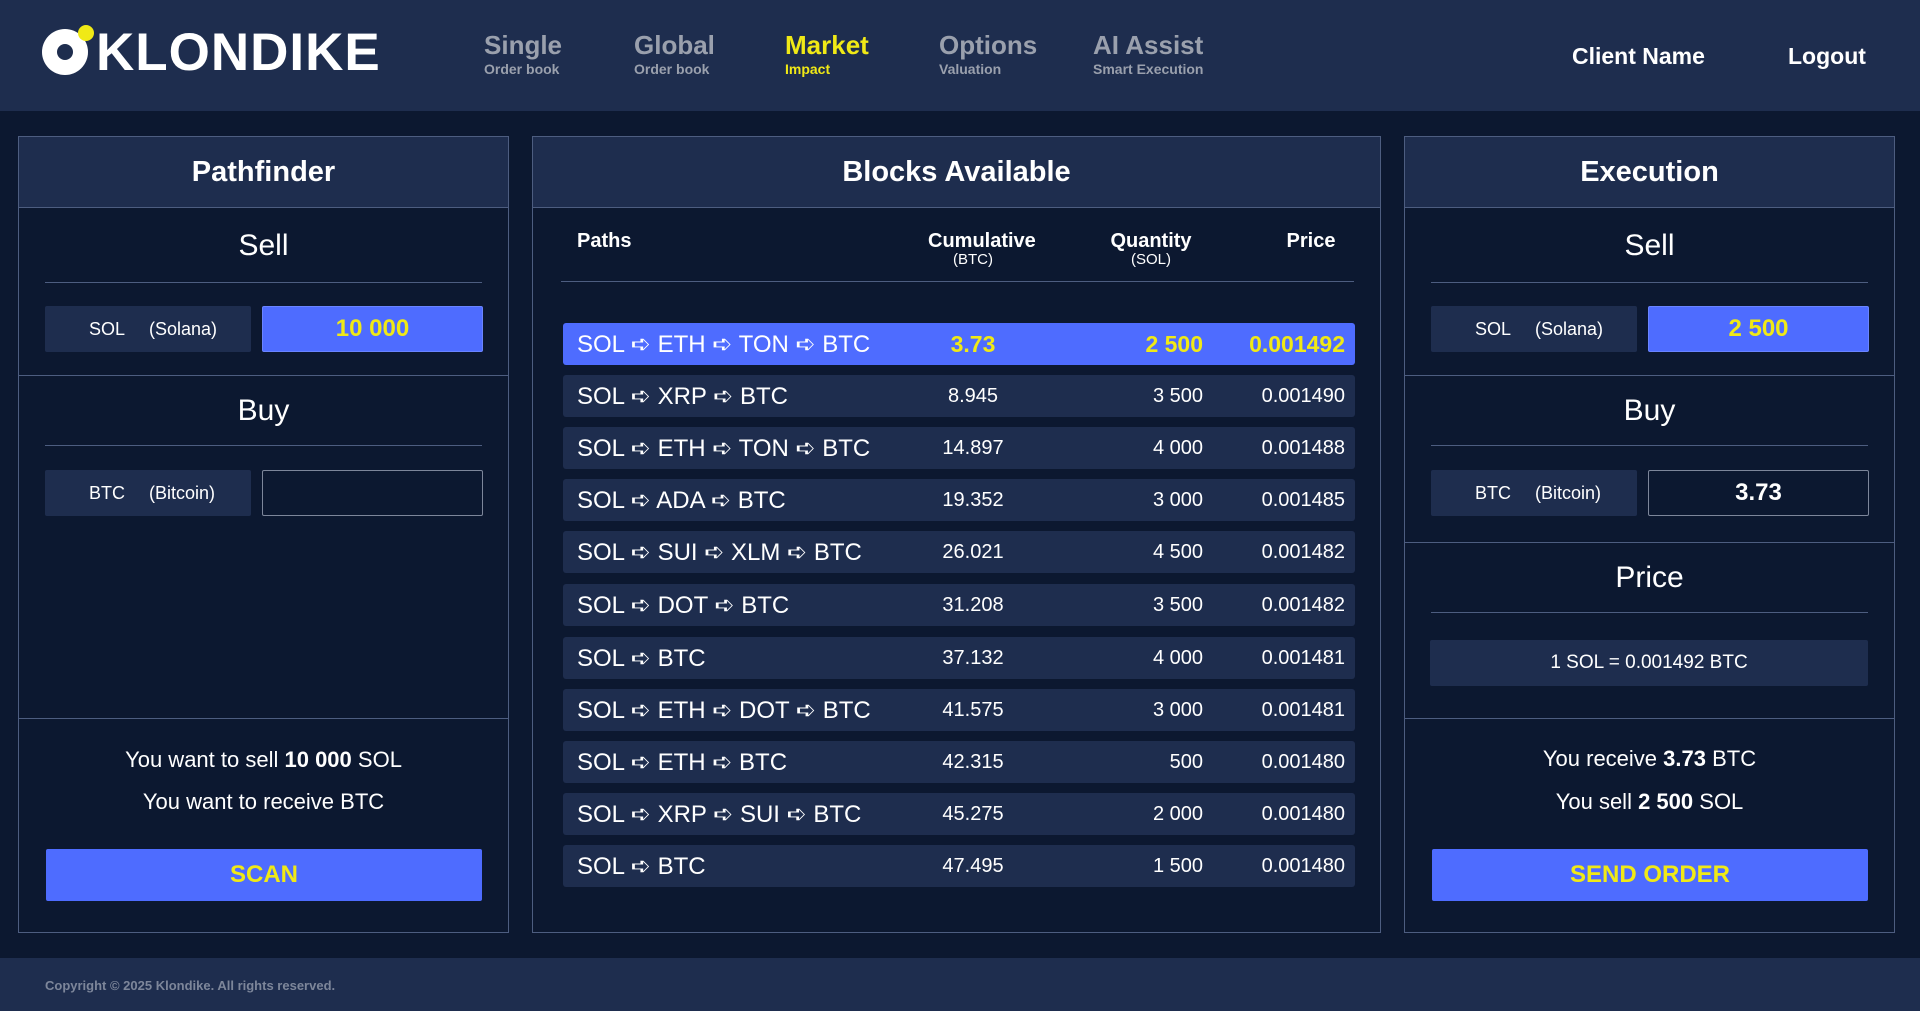  What do you see at coordinates (522, 69) in the screenshot?
I see `nav-subtitle: Order book` at bounding box center [522, 69].